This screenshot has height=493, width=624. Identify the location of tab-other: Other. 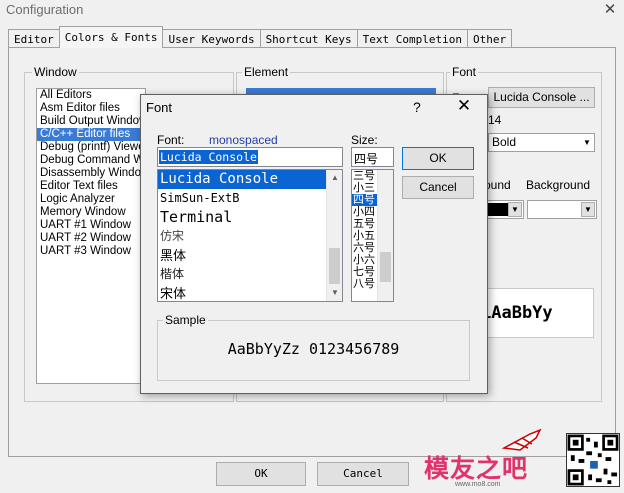
(490, 38).